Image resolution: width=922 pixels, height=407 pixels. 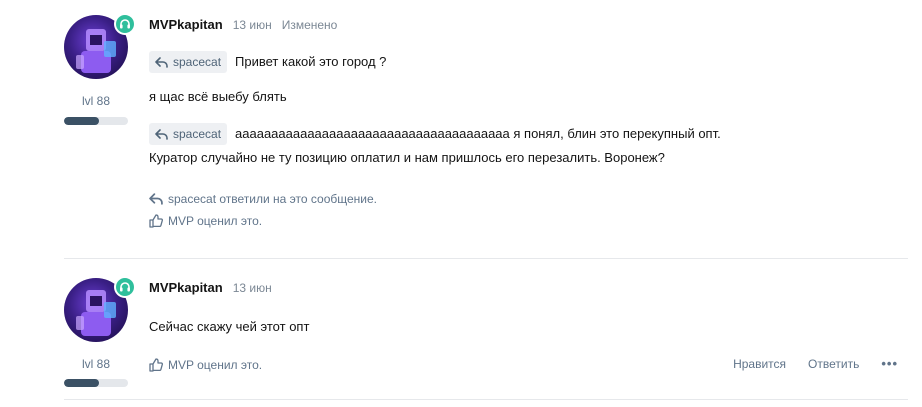 I want to click on reactions-summary: MVP оценил это., so click(x=528, y=221).